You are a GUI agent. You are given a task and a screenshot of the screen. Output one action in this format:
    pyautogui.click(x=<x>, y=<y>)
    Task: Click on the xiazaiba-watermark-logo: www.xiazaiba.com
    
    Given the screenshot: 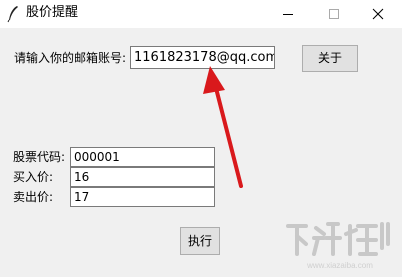 What is the action you would take?
    pyautogui.click(x=338, y=246)
    